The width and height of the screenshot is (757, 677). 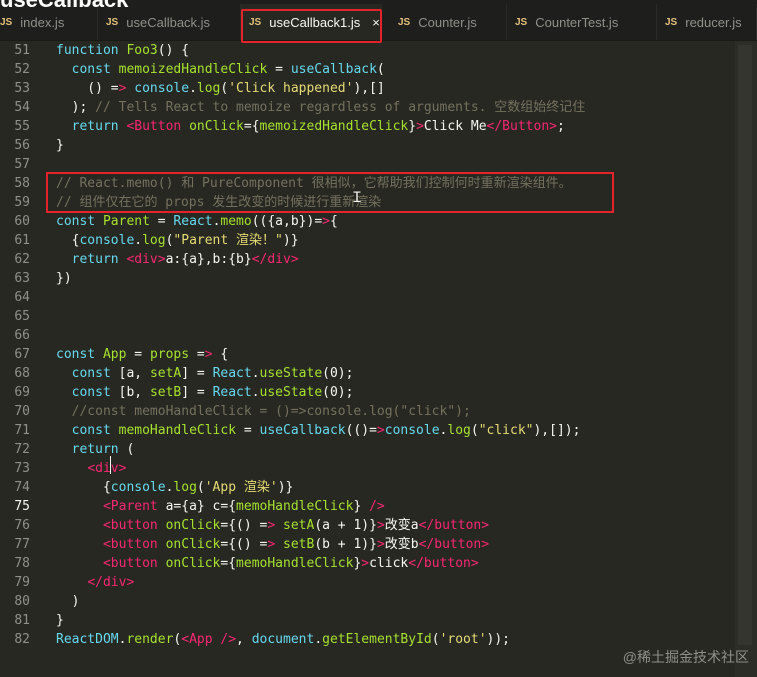 I want to click on line-number: 66, so click(x=22, y=335).